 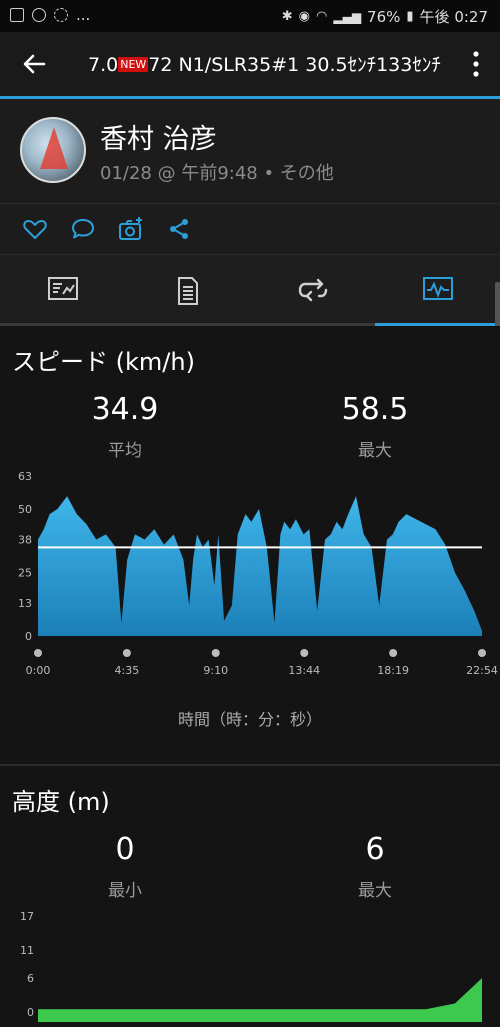 I want to click on summary-icon, so click(x=63, y=288).